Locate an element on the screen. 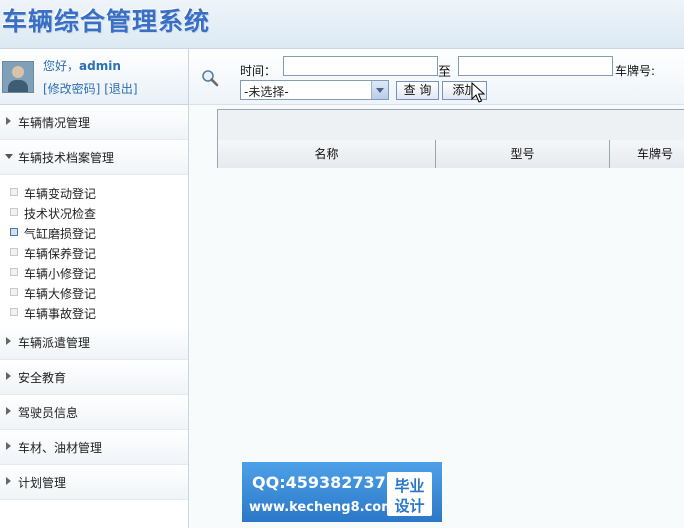 The height and width of the screenshot is (528, 684). watermark-banner: QQ:459382737 www.kecheng8.com 毕业 设计 is located at coordinates (342, 492).